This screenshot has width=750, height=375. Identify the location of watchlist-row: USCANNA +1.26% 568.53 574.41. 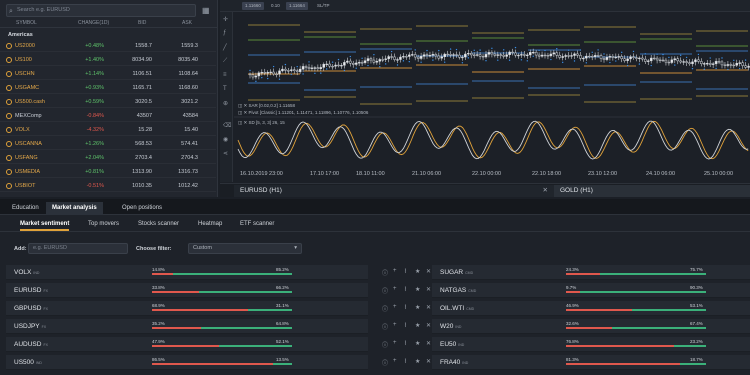
(108, 144).